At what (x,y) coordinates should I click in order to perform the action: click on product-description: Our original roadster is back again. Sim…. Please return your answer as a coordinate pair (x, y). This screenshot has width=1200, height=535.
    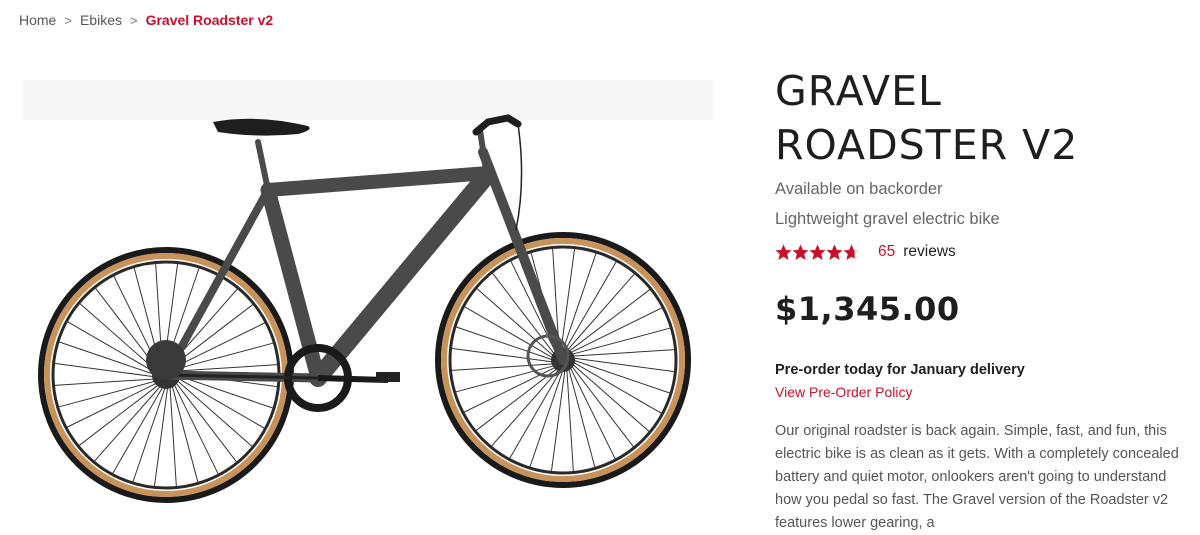
    Looking at the image, I should click on (977, 477).